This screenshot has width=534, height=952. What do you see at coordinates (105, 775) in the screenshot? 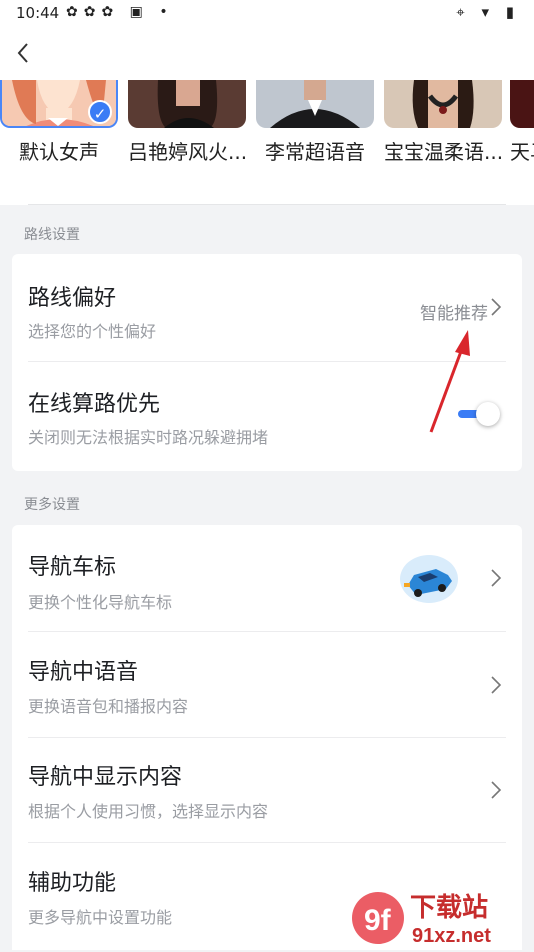
I see `row-title: 导航中显示内容` at bounding box center [105, 775].